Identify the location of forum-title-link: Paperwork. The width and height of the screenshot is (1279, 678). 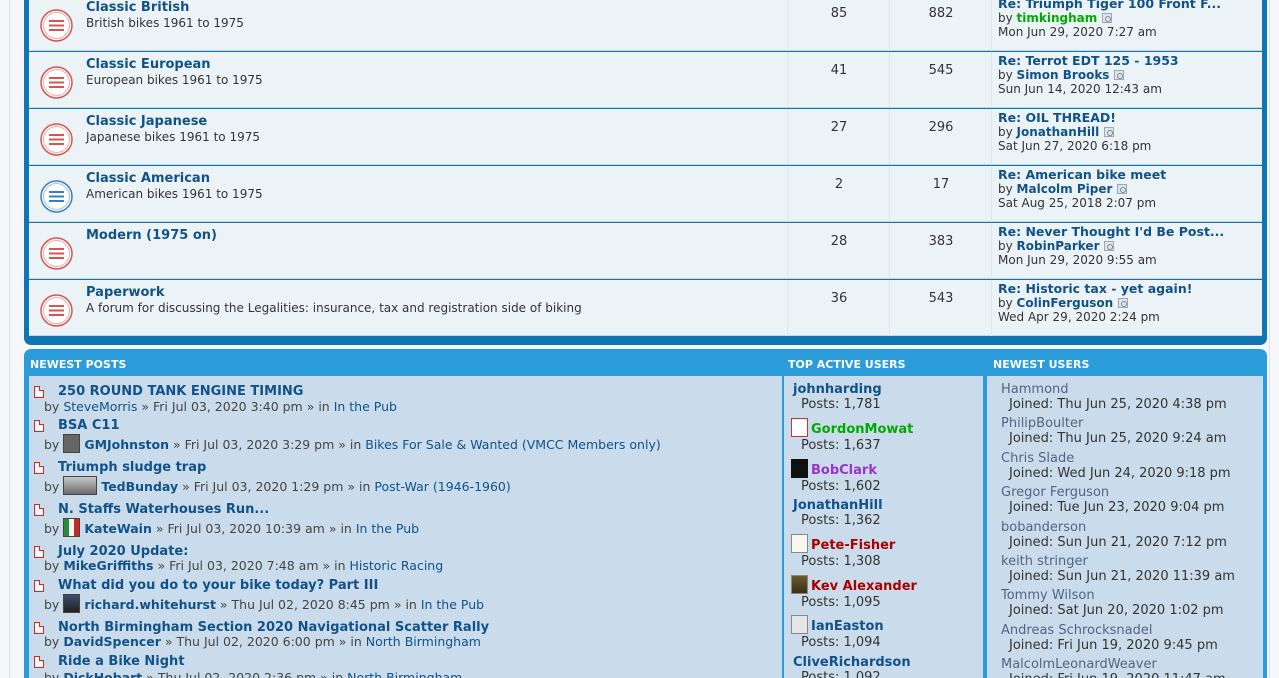
(125, 292).